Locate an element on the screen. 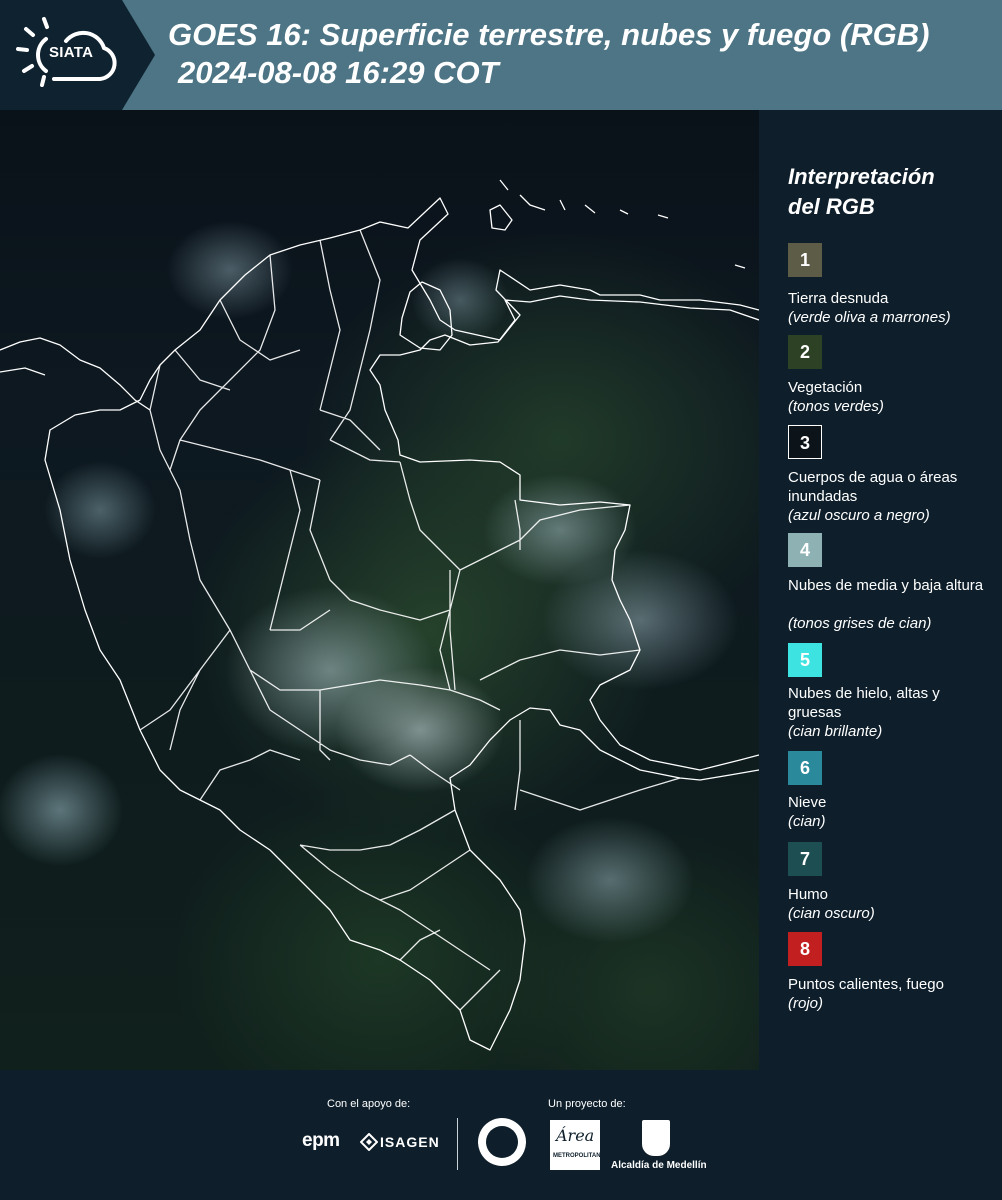  legend-label: Vegetación is located at coordinates (825, 387).